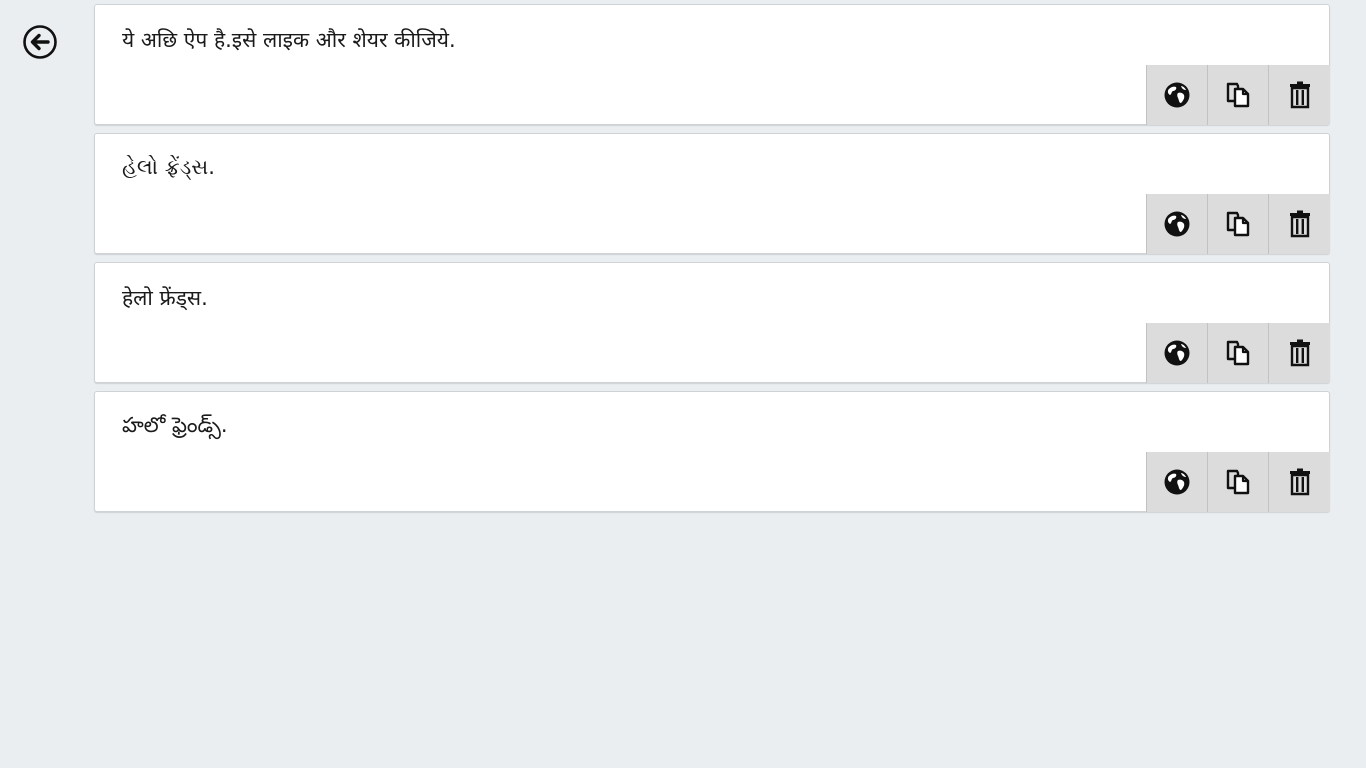  What do you see at coordinates (165, 298) in the screenshot?
I see `phrase-text: हेलो फ्रेंड्स.` at bounding box center [165, 298].